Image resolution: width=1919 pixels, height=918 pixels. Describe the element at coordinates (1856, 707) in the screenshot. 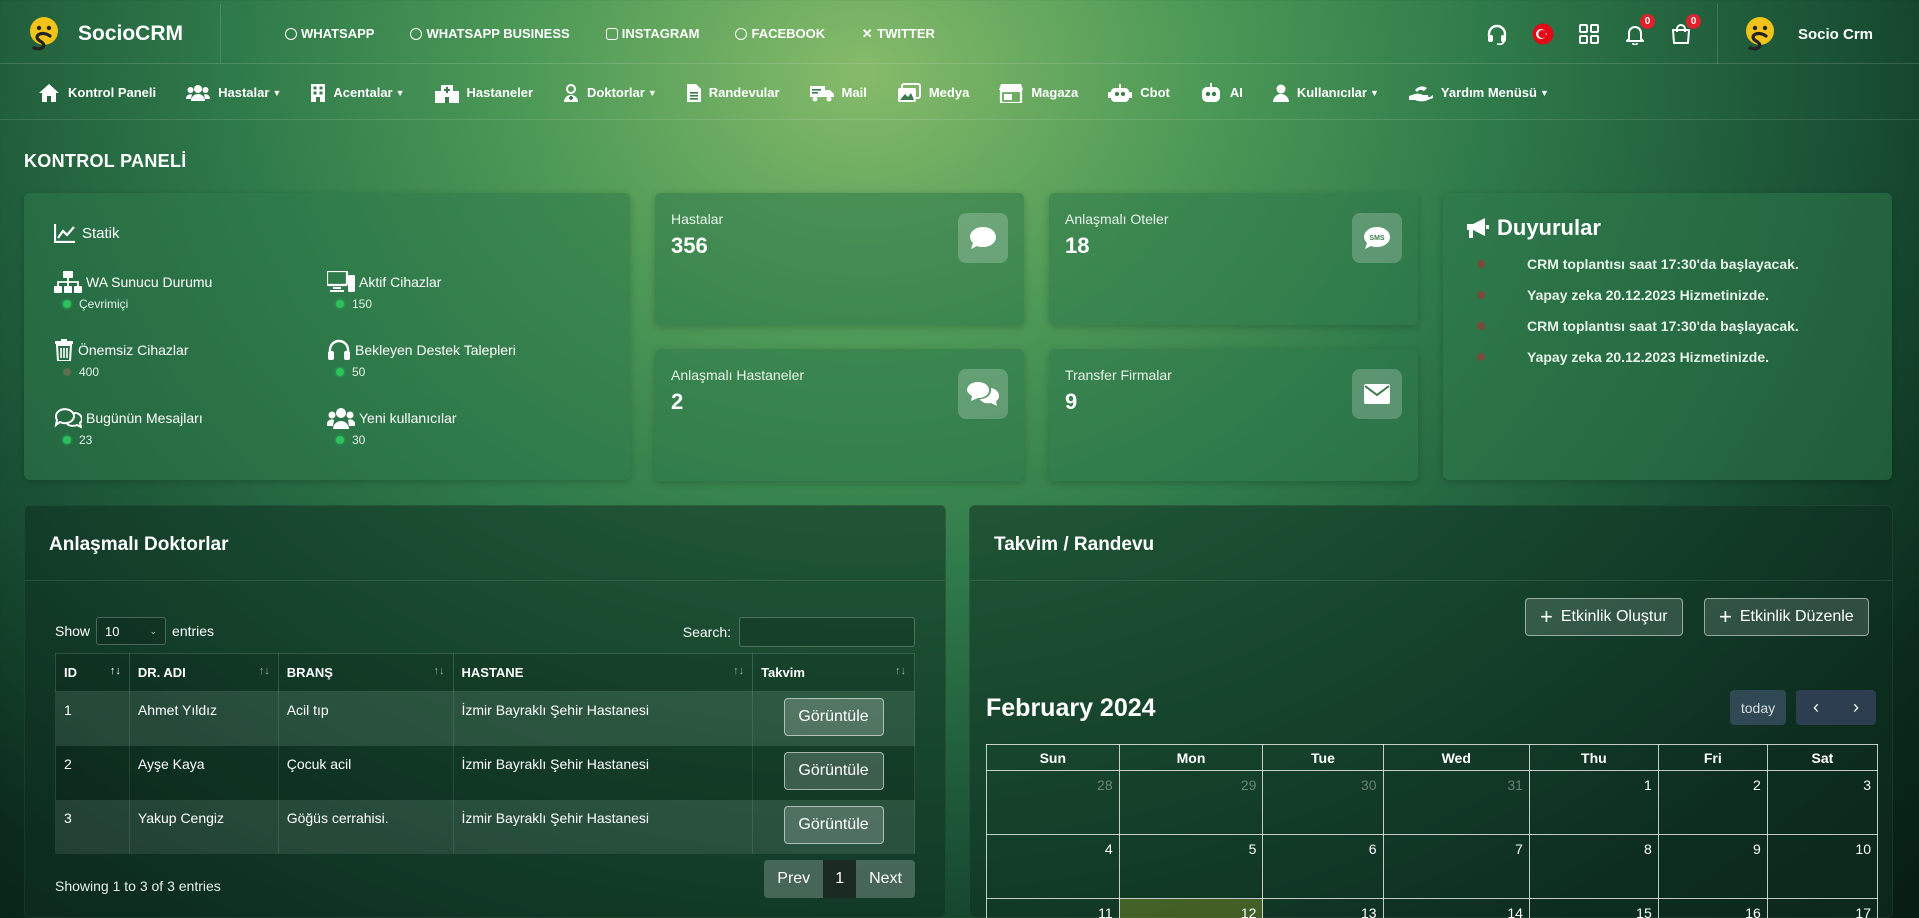

I see `next-month-button: ›` at that location.